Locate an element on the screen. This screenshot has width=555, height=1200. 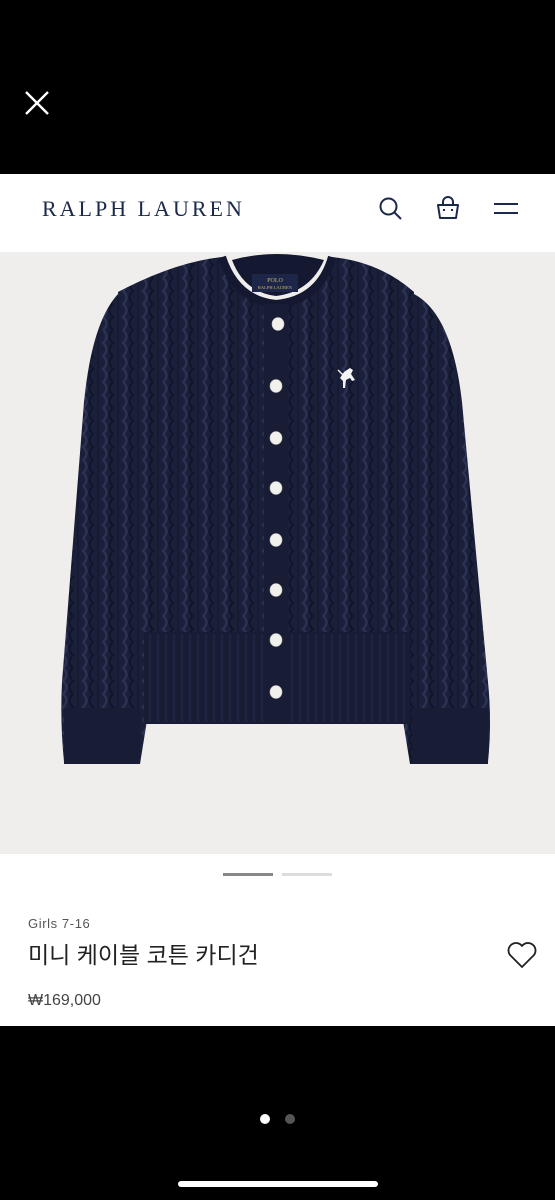
cart-button is located at coordinates (448, 209).